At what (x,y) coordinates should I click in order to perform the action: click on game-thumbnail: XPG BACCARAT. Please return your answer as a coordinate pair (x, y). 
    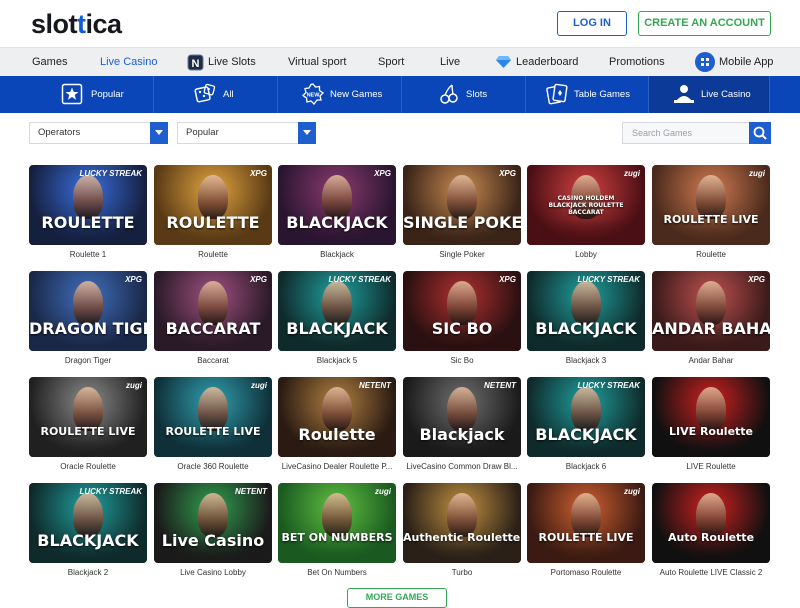
    Looking at the image, I should click on (213, 311).